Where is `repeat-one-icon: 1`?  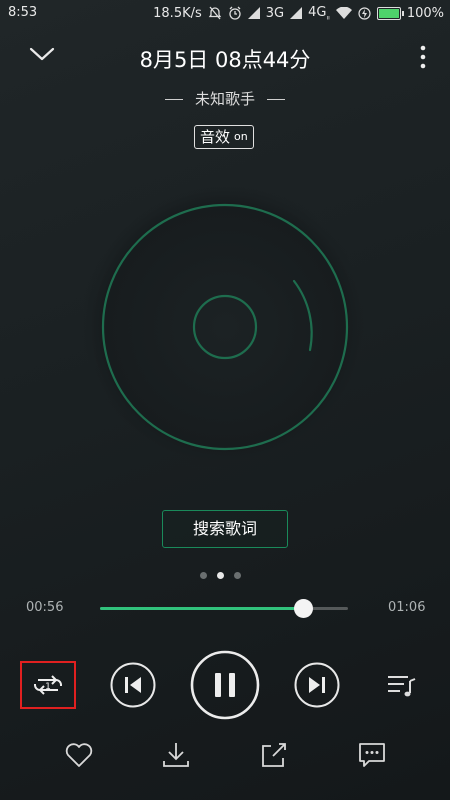
repeat-one-icon: 1 is located at coordinates (48, 685).